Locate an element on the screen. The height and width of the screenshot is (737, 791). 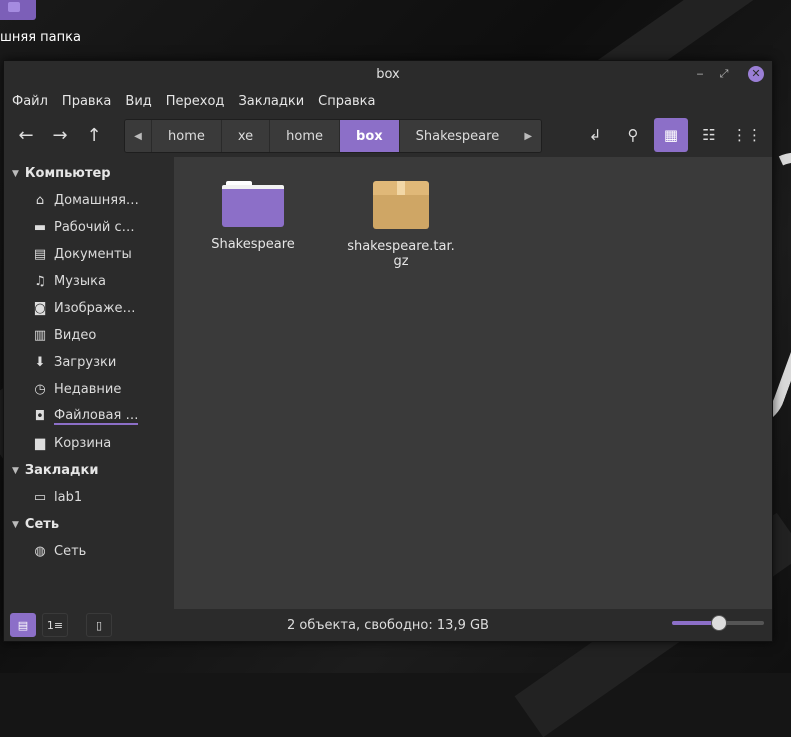
list-view-button: ☷ is located at coordinates (709, 135).